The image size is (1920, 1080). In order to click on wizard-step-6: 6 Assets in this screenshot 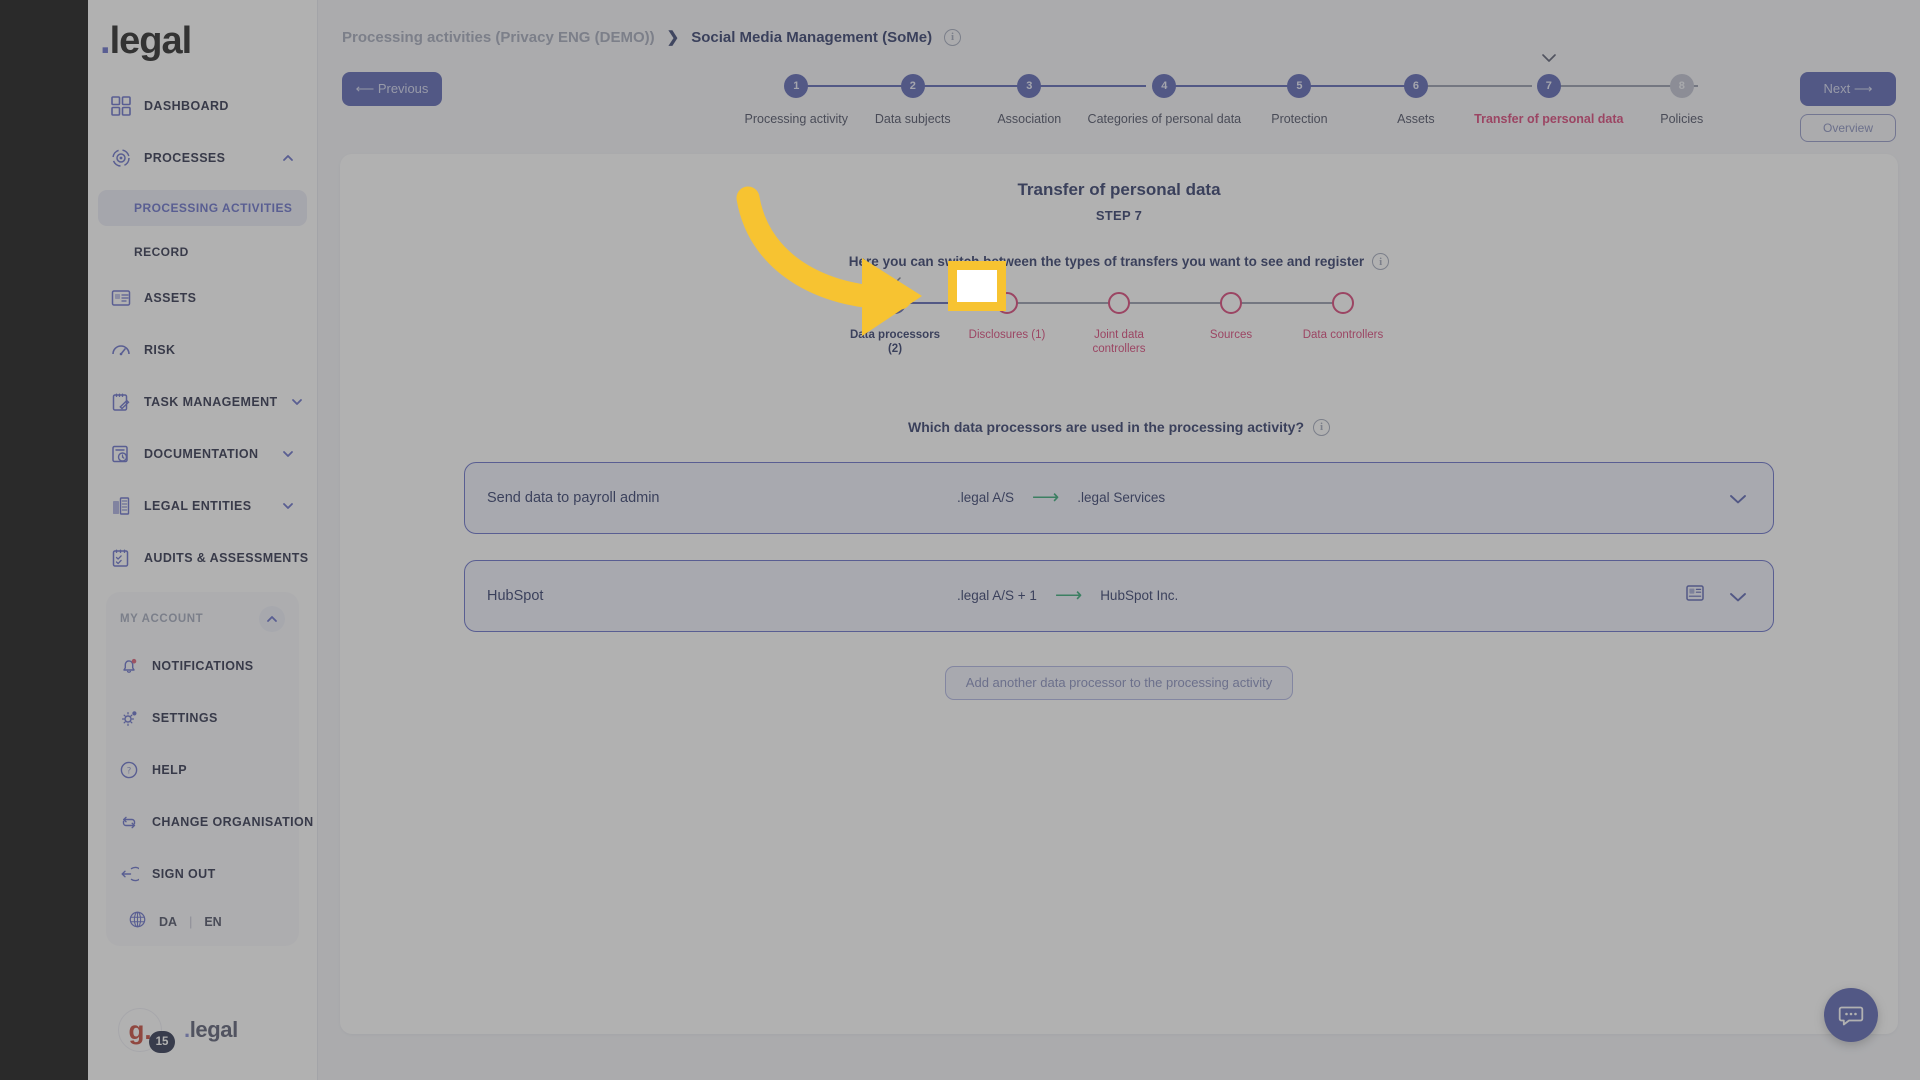, I will do `click(1445, 100)`.